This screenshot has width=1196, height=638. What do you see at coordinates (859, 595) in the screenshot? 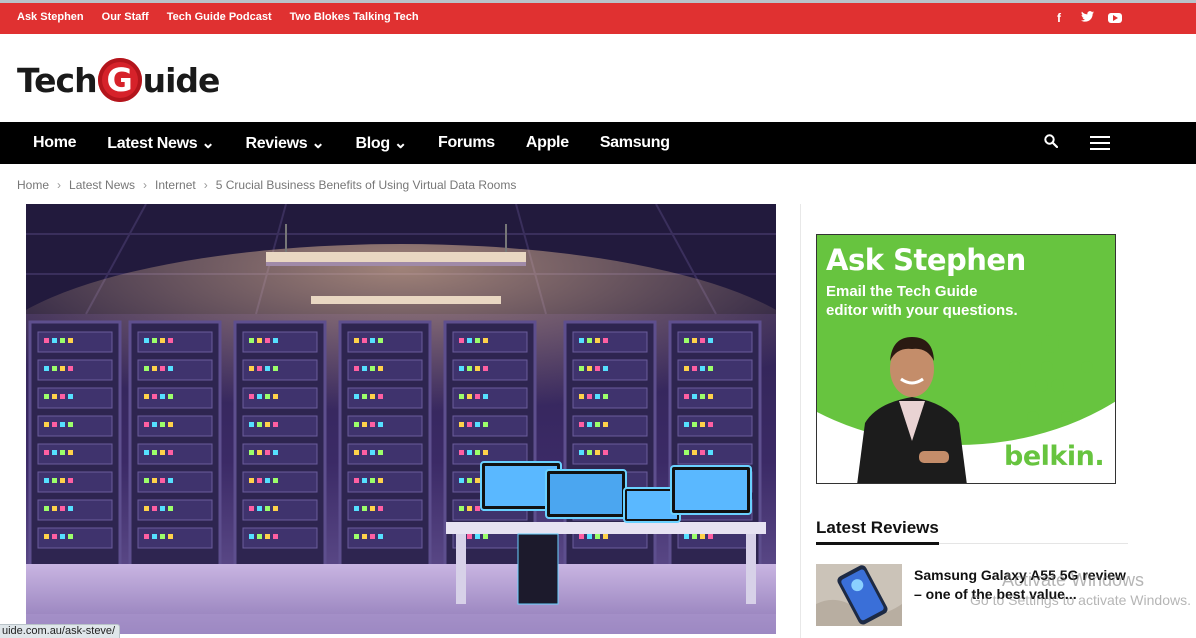
I see `review-thumbnail` at bounding box center [859, 595].